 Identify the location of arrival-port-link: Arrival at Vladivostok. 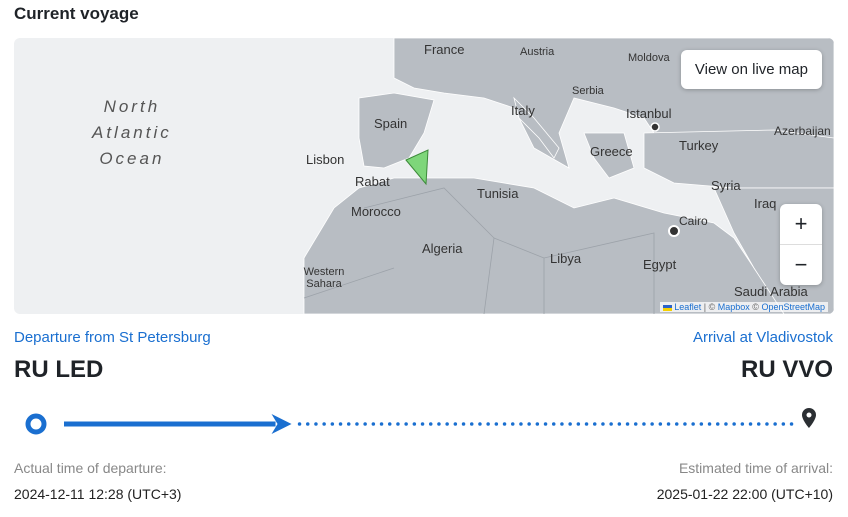
(763, 337).